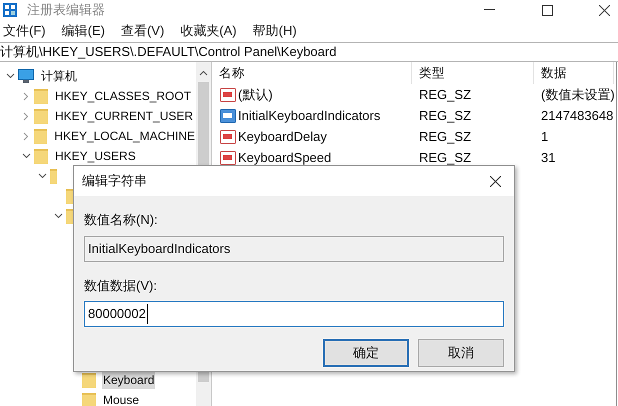 The width and height of the screenshot is (618, 406). I want to click on tree-item: HKEY_CURRENT_USER, so click(124, 116).